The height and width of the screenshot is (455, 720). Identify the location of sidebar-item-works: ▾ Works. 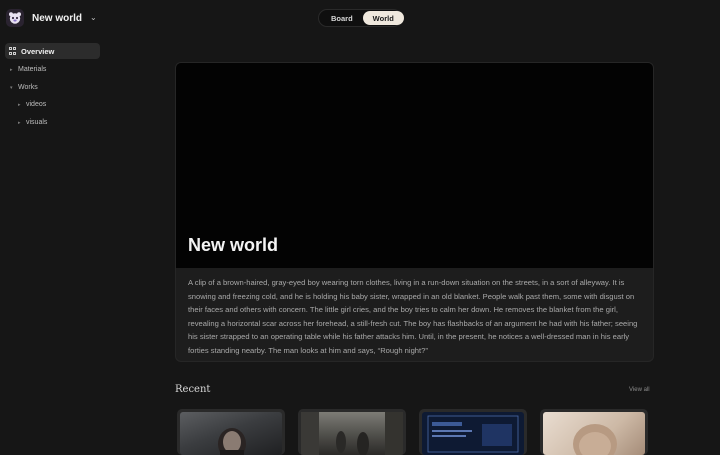
(24, 87).